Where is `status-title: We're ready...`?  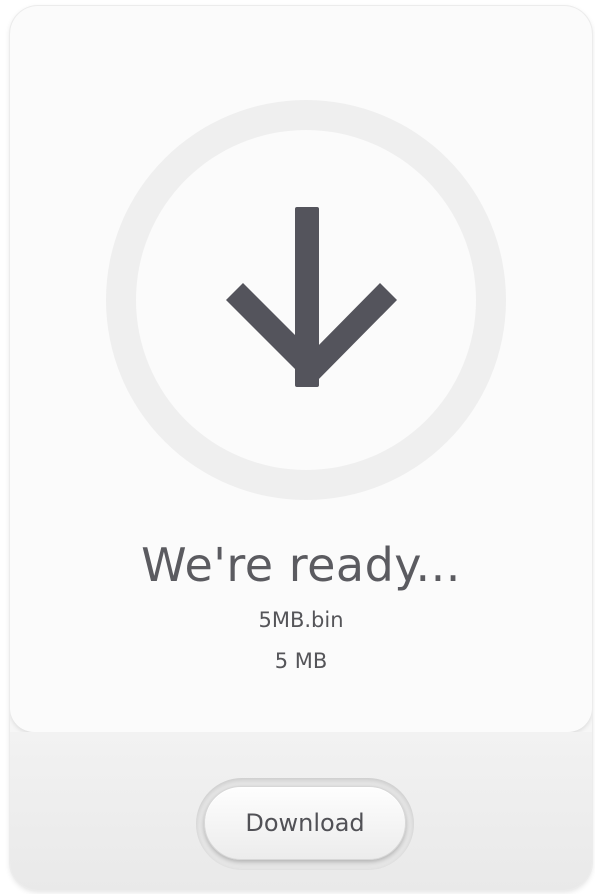 status-title: We're ready... is located at coordinates (301, 565).